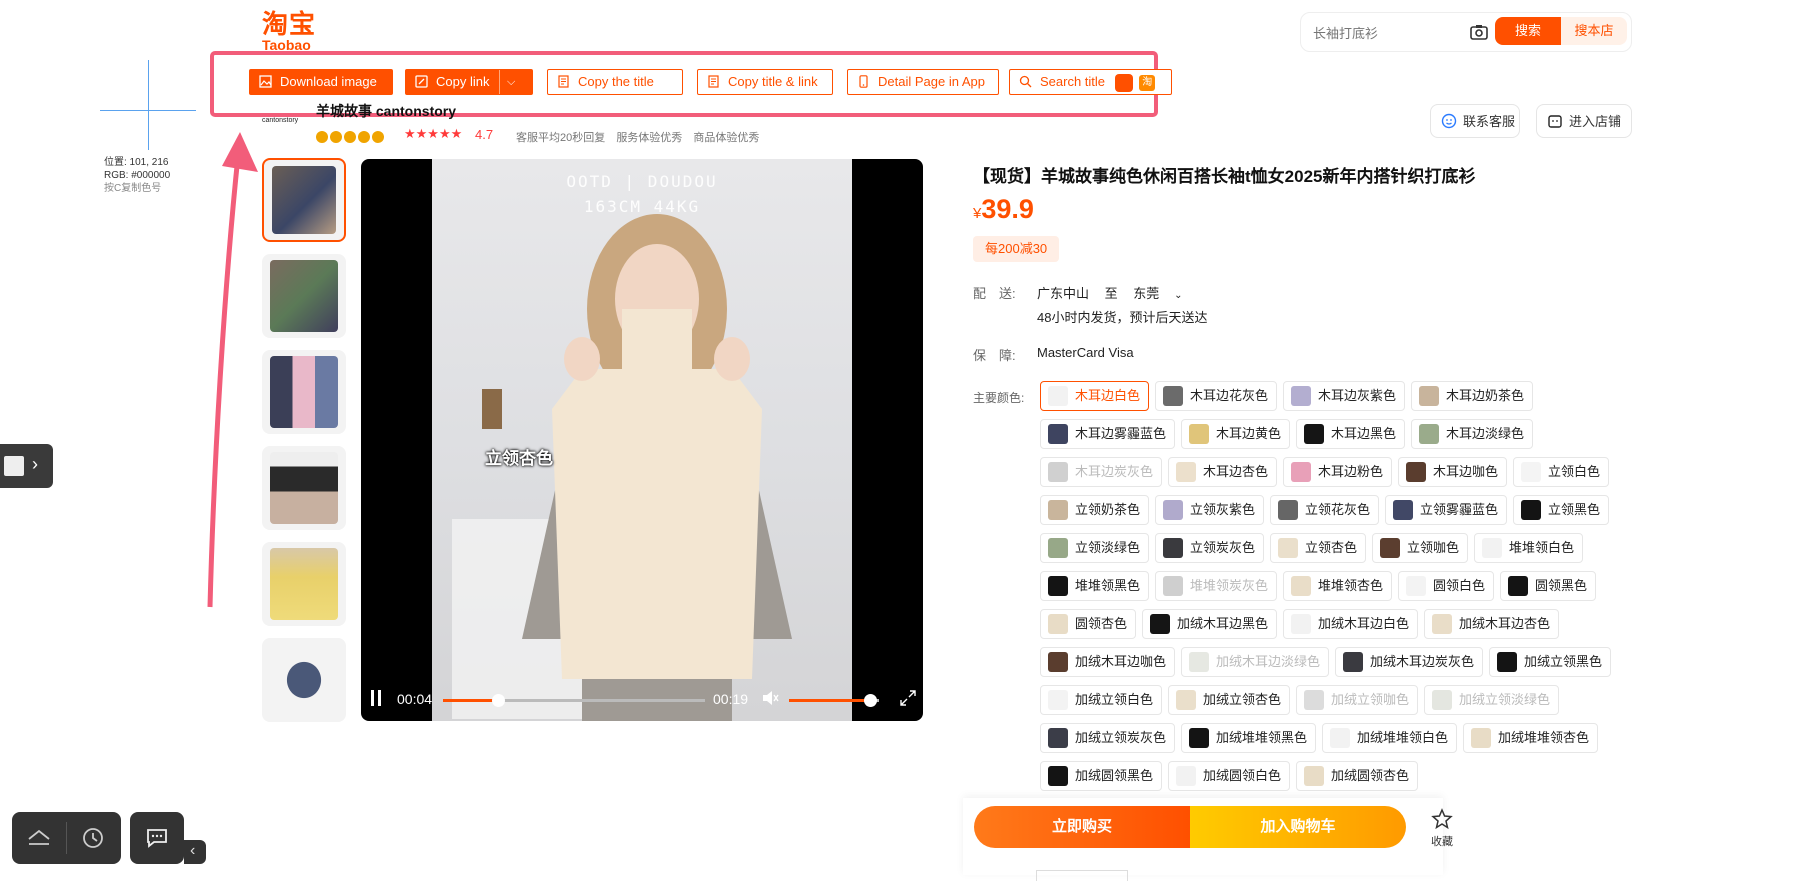  Describe the element at coordinates (1561, 472) in the screenshot. I see `color-option: 立领白色` at that location.